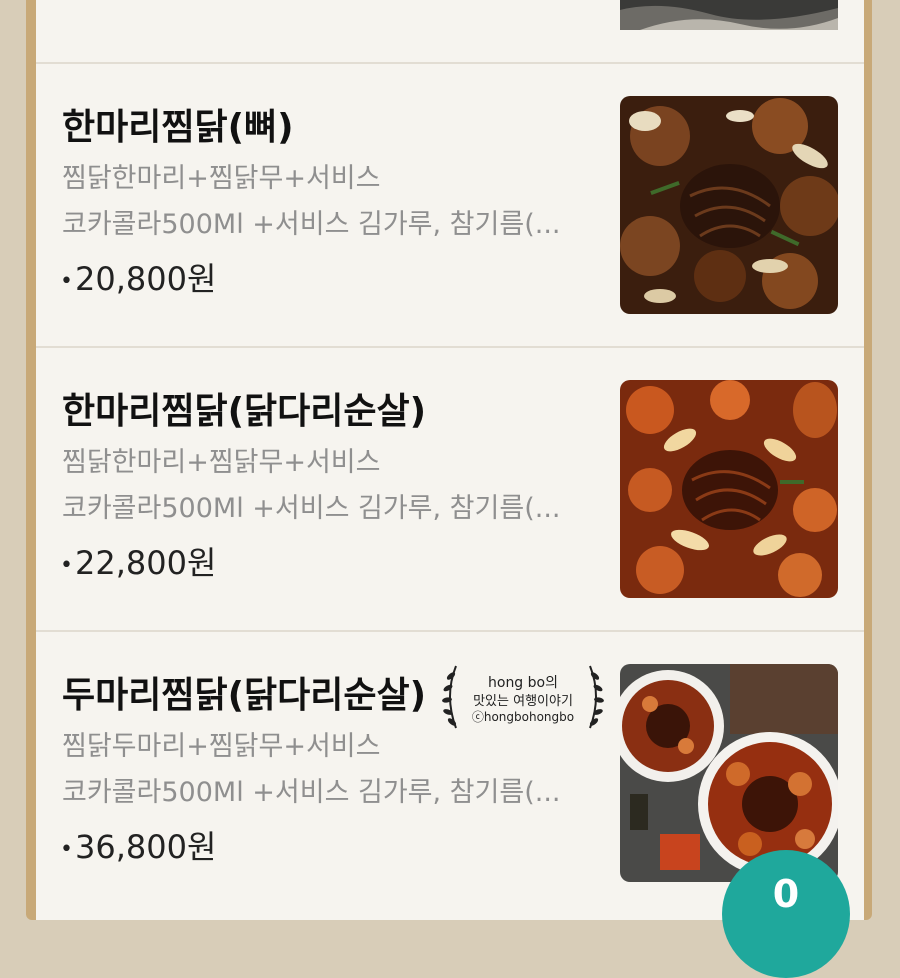 Image resolution: width=900 pixels, height=978 pixels. What do you see at coordinates (786, 894) in the screenshot?
I see `cart-count: 0` at bounding box center [786, 894].